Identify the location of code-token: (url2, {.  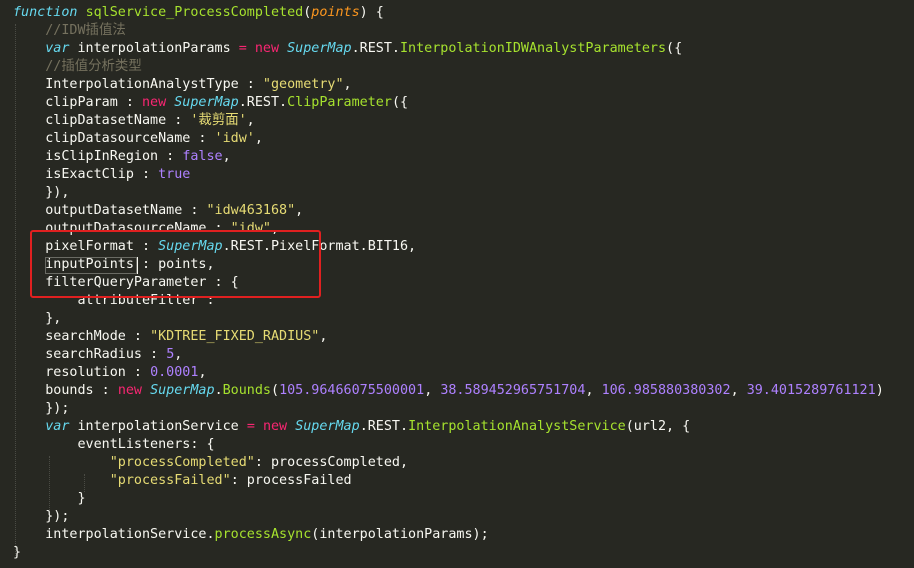
(658, 426).